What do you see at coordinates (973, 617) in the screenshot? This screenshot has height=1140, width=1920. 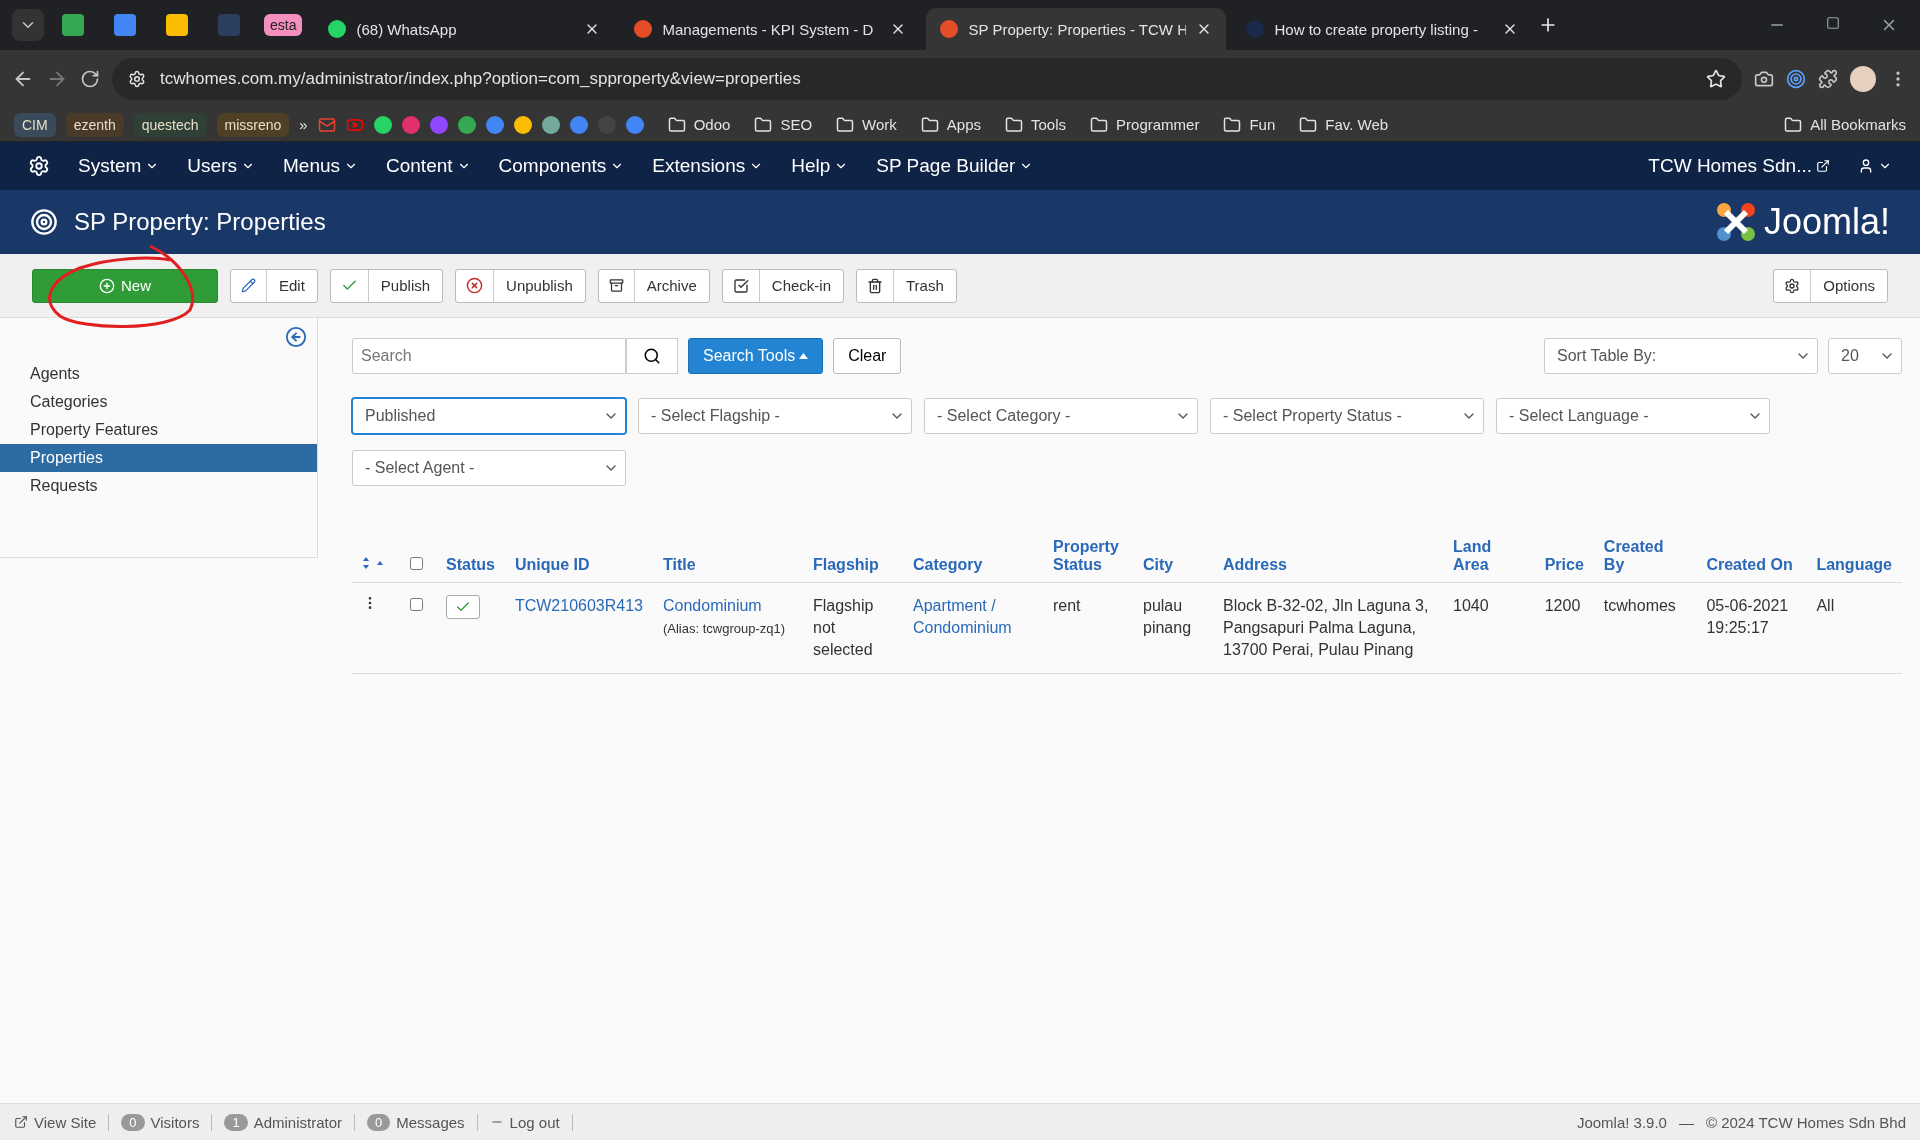 I see `category-link: Apartment / Condominium` at bounding box center [973, 617].